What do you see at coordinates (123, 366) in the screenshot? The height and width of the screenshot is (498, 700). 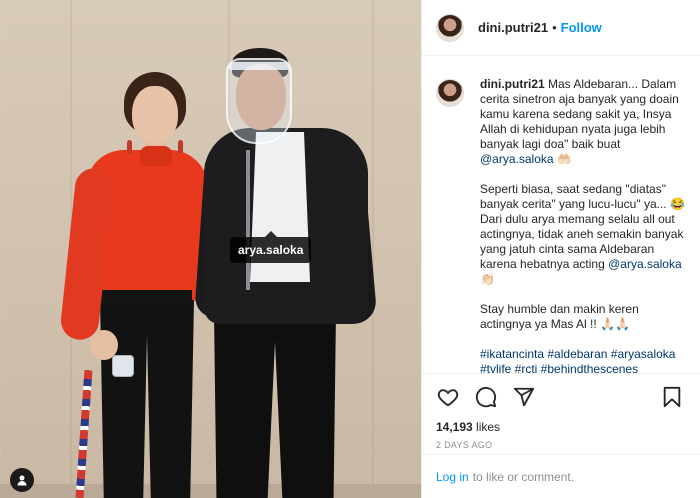 I see `phone` at bounding box center [123, 366].